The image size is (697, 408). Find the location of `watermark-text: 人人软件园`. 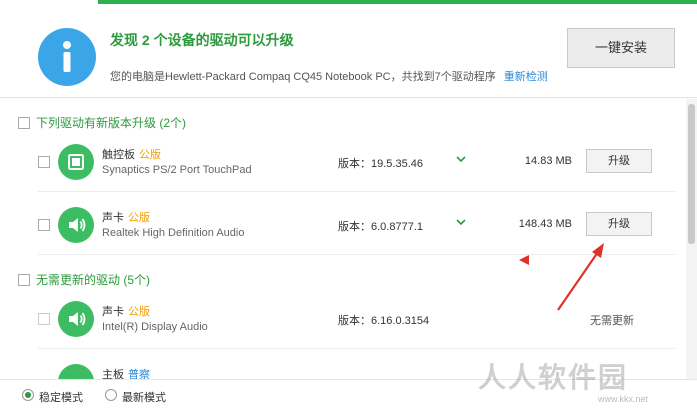

watermark-text: 人人软件园 is located at coordinates (553, 377).